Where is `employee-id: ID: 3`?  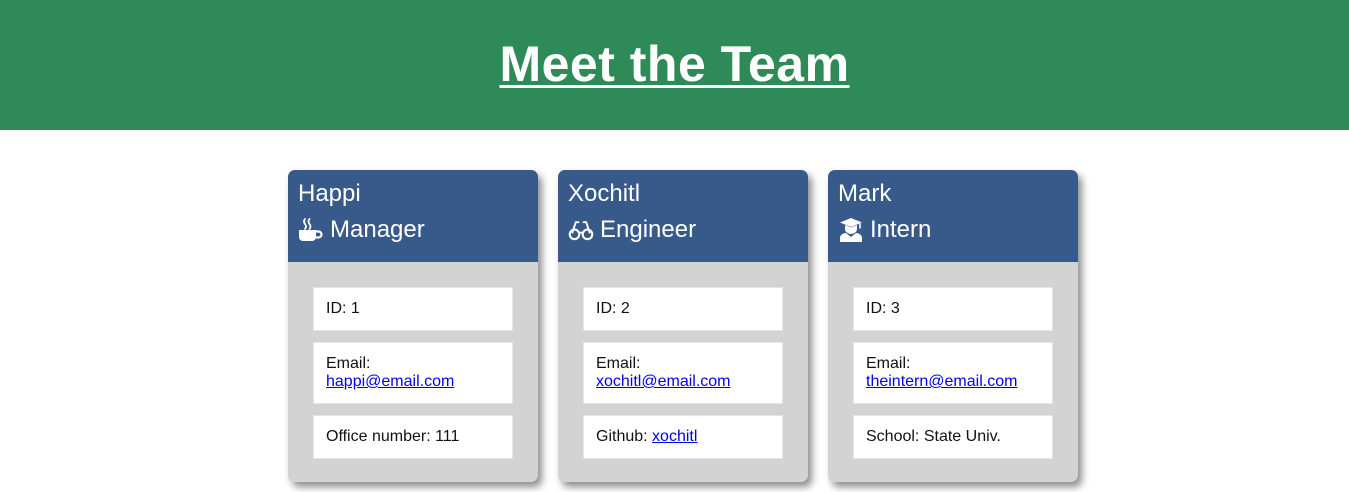
employee-id: ID: 3 is located at coordinates (953, 309).